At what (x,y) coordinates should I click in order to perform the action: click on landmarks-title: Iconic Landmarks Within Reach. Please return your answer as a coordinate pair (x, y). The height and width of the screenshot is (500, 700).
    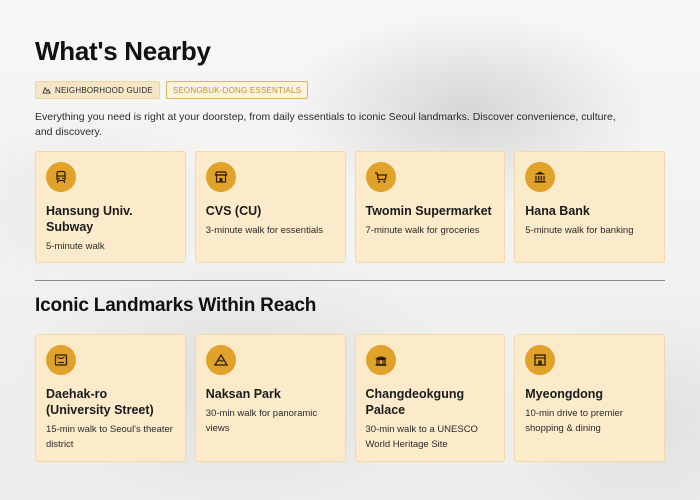
    Looking at the image, I should click on (176, 305).